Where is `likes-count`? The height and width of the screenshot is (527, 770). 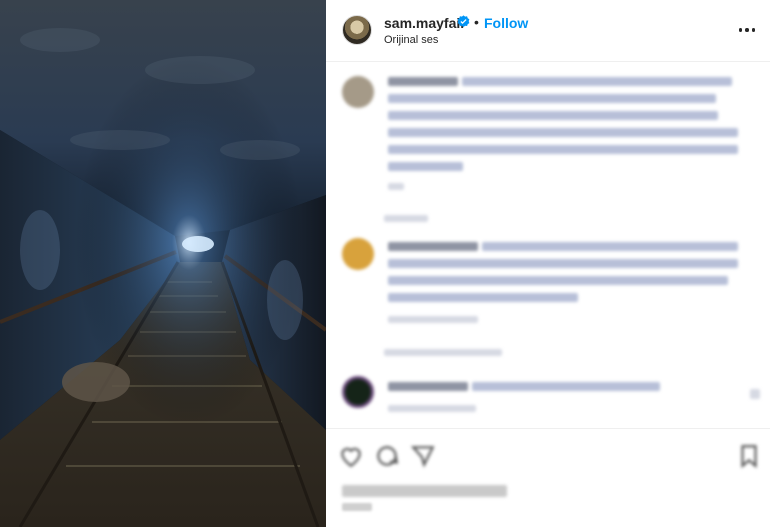
likes-count is located at coordinates (424, 491).